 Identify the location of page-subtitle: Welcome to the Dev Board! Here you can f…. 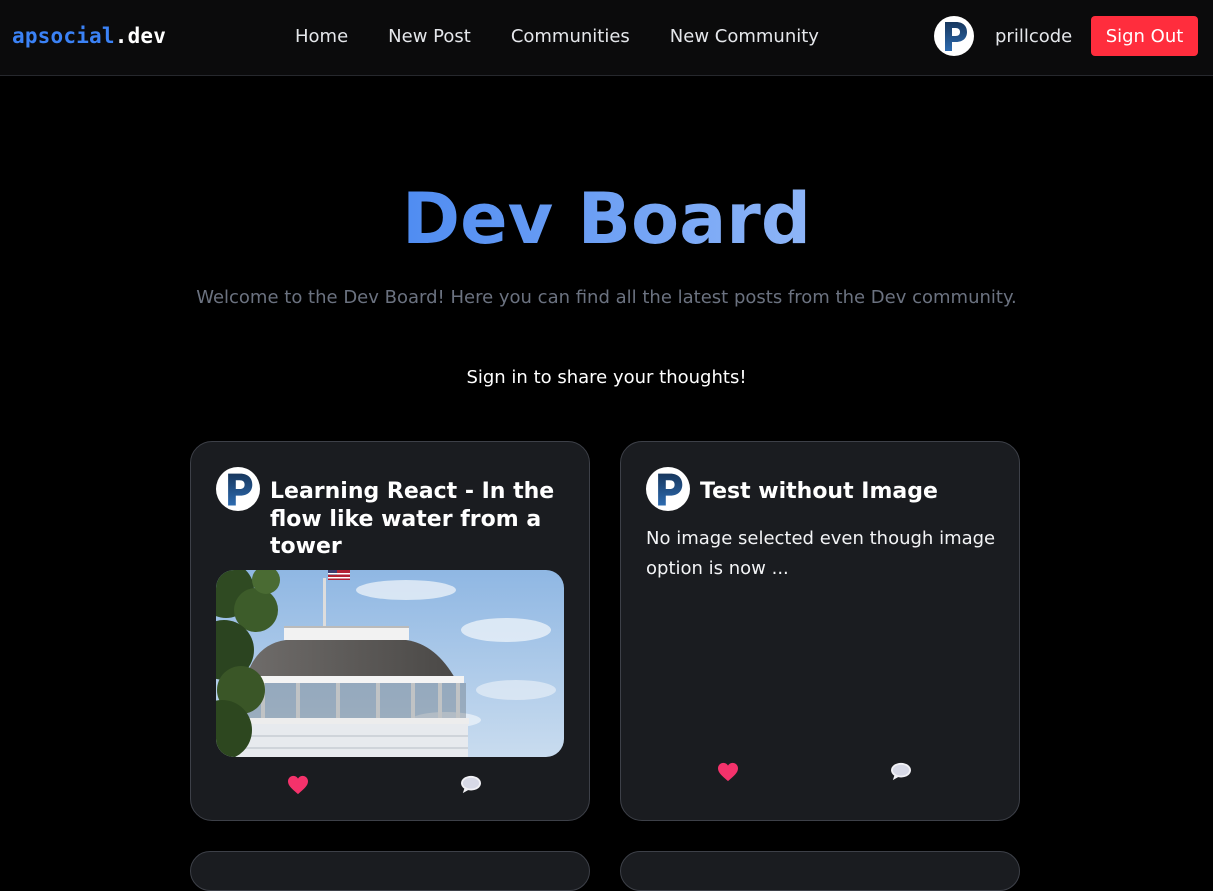
(606, 297).